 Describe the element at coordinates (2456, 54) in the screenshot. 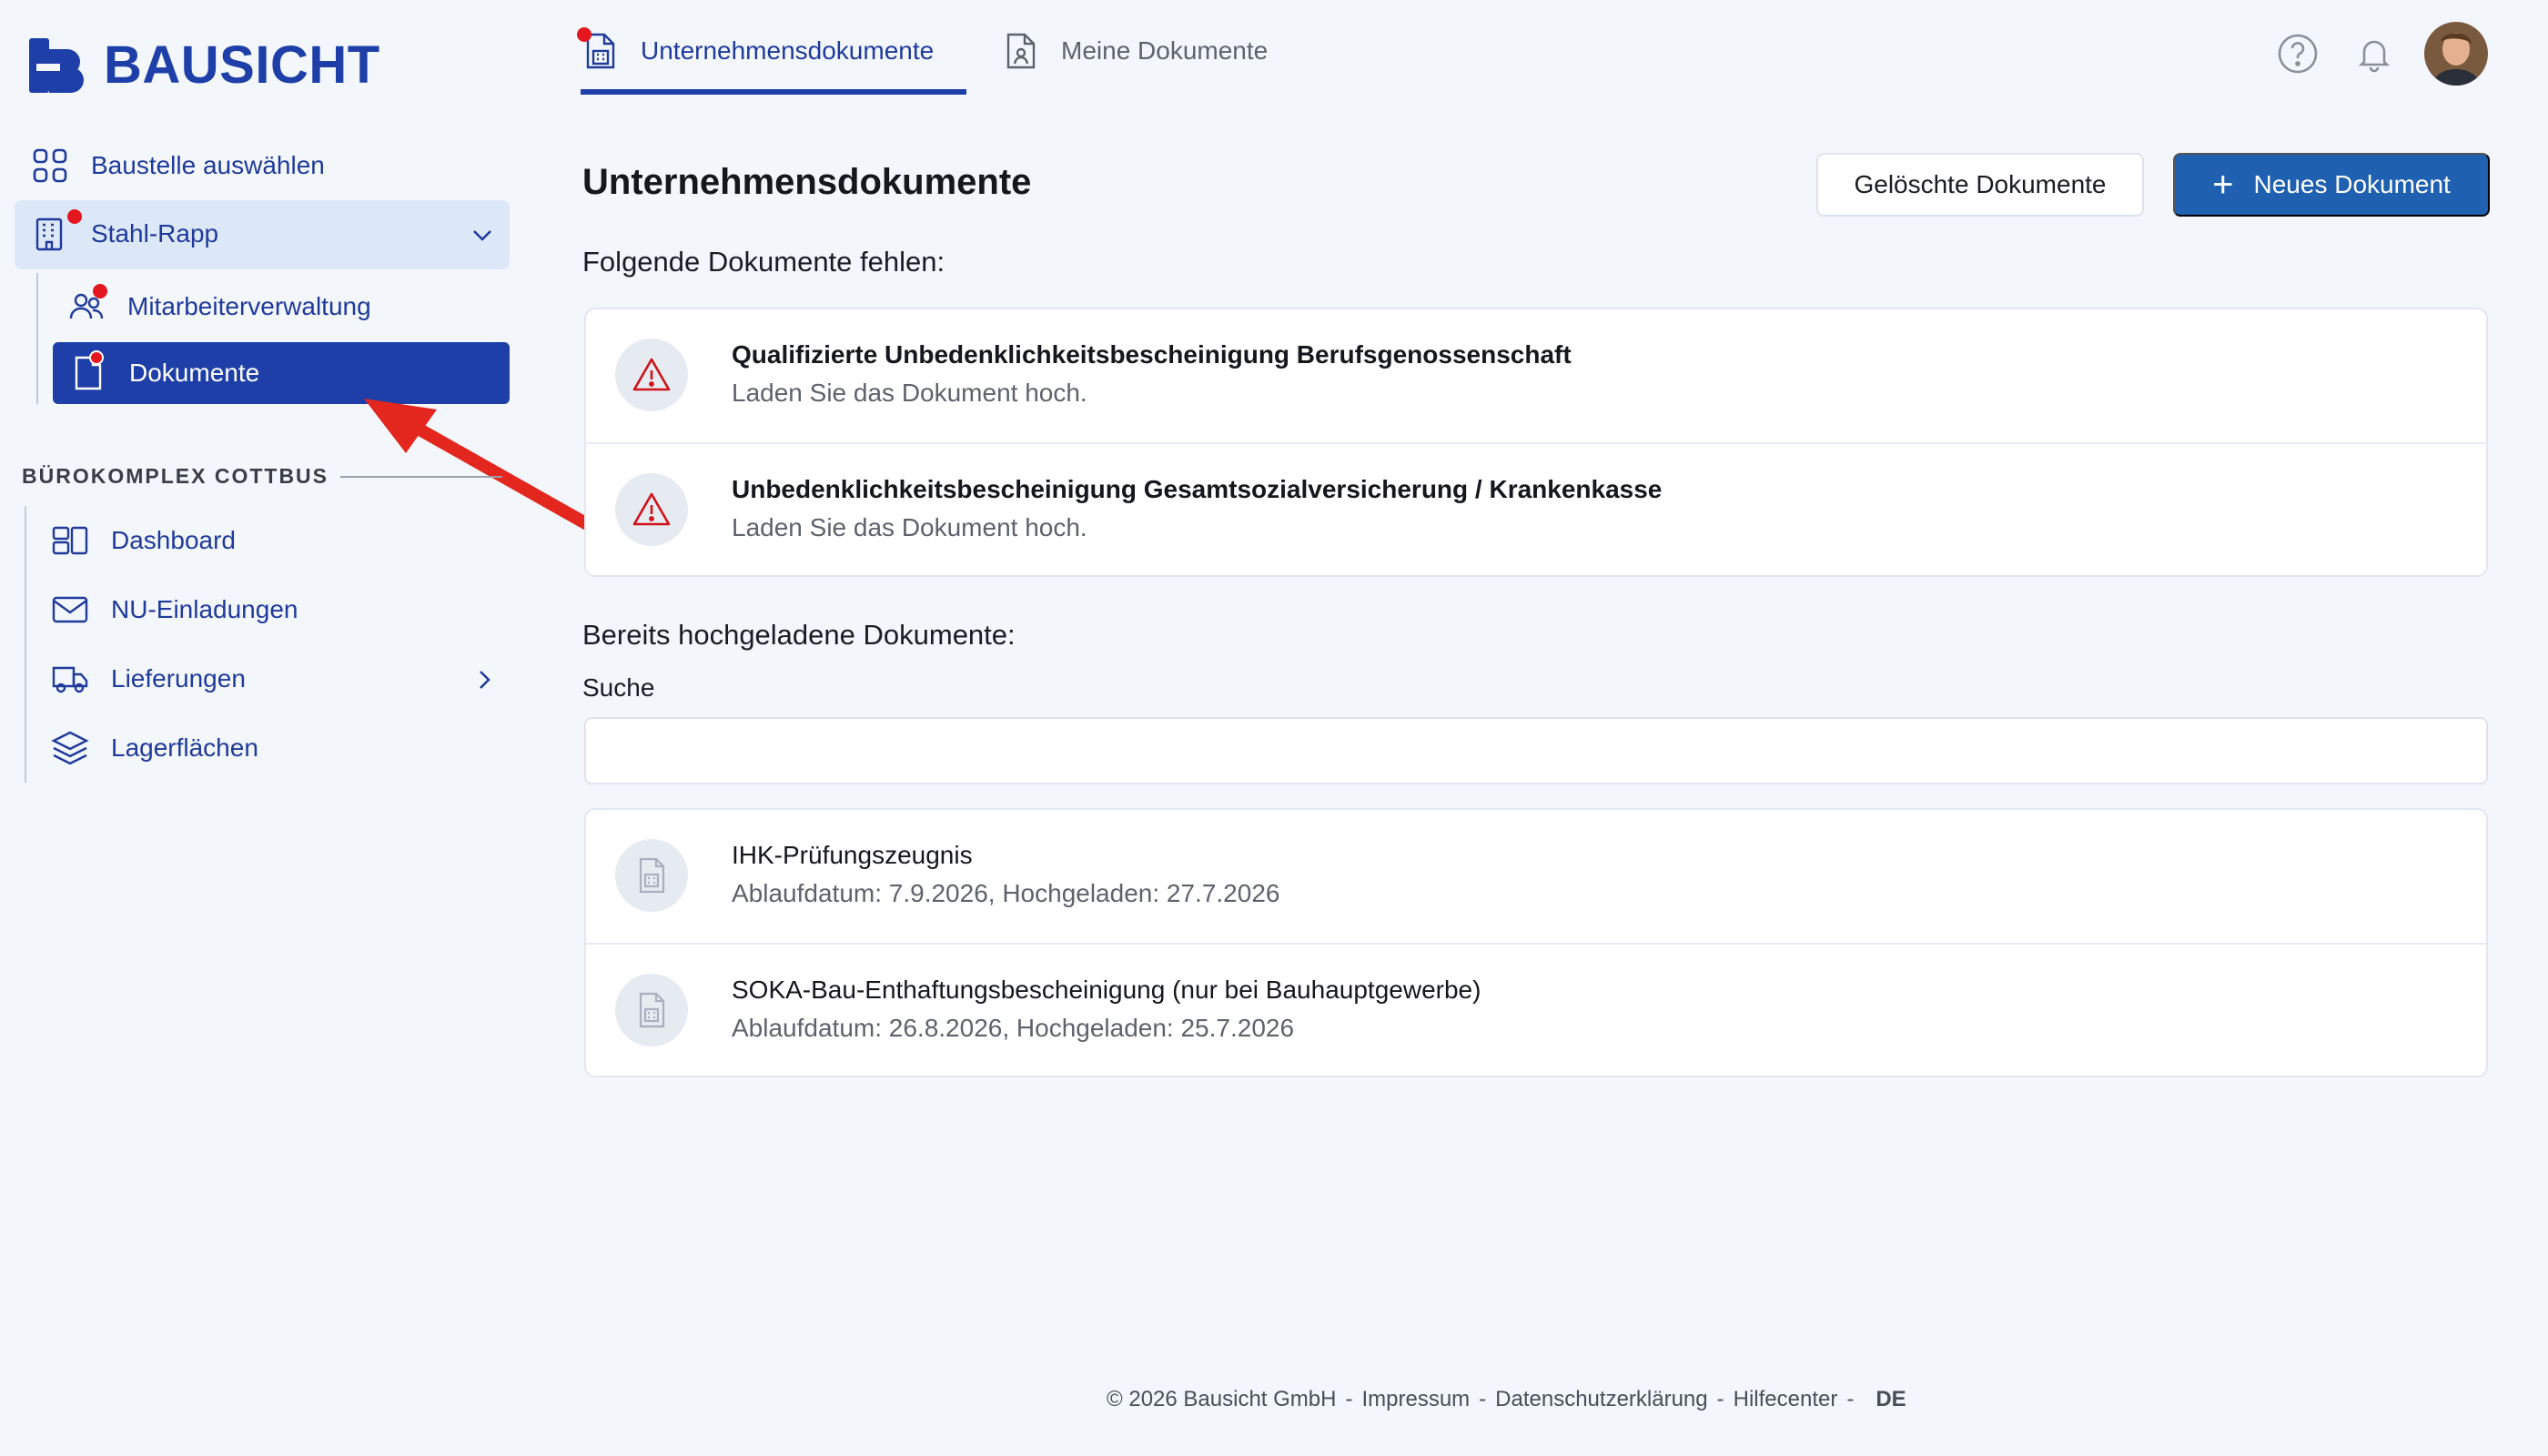

I see `avatar` at that location.